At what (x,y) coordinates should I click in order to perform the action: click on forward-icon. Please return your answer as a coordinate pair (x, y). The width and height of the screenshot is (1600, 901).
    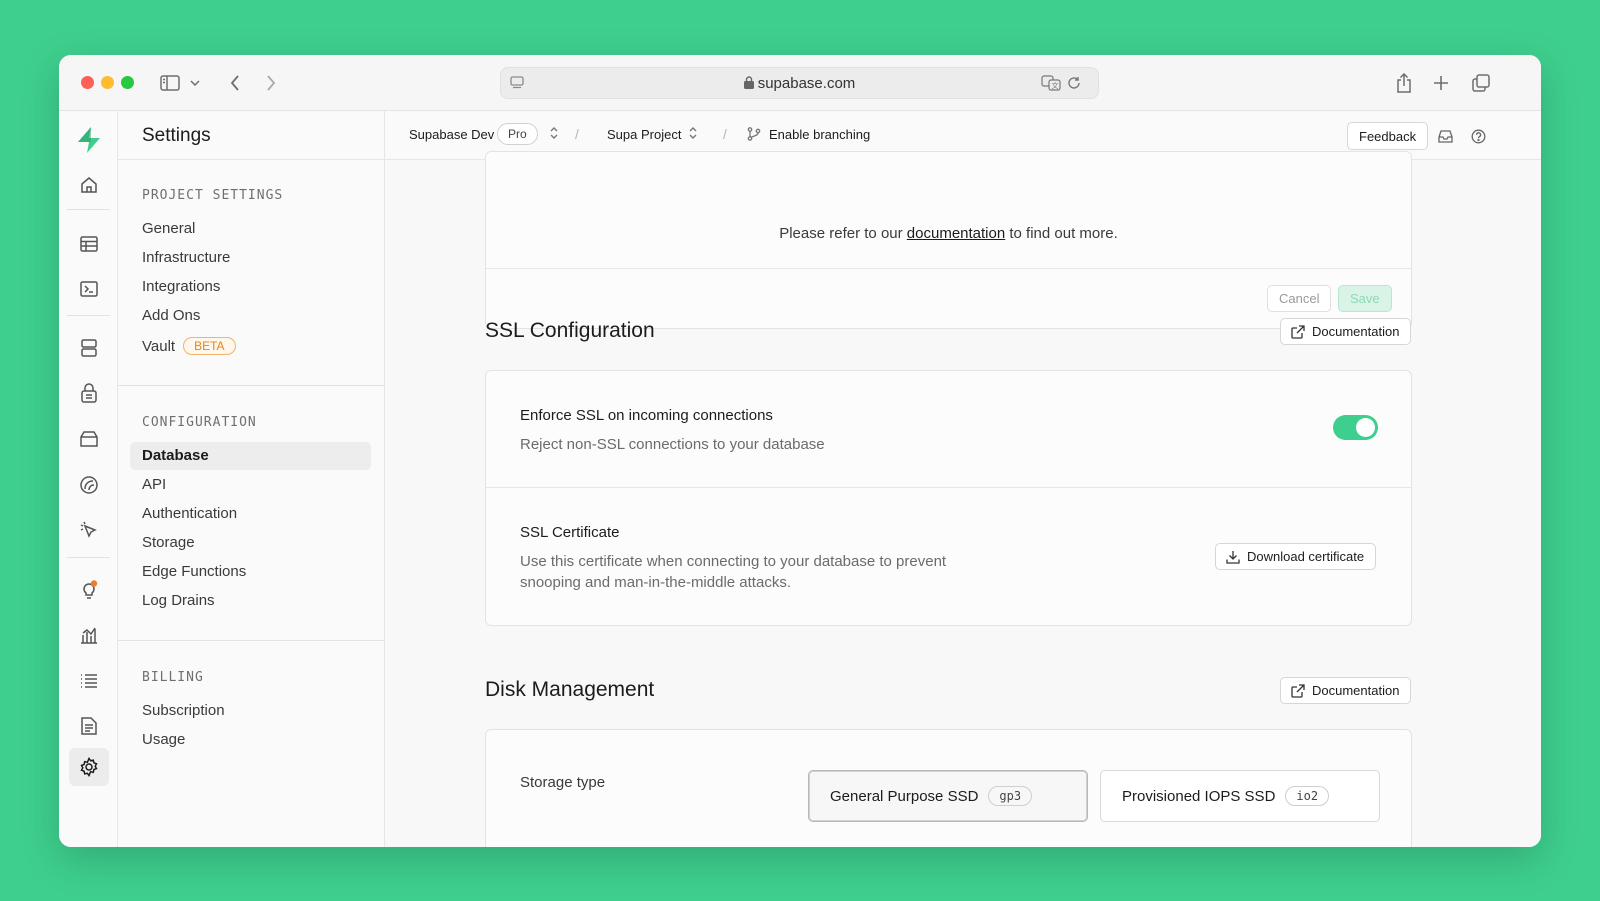
    Looking at the image, I should click on (271, 83).